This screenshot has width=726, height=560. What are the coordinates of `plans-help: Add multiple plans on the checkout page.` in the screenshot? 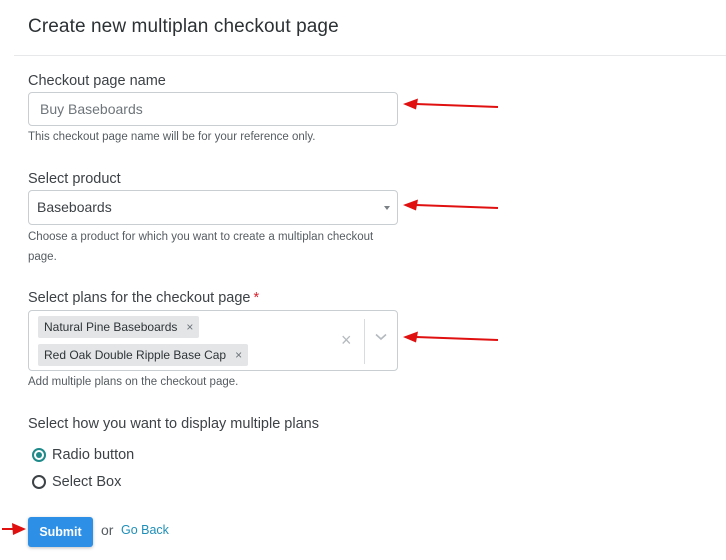 It's located at (133, 382).